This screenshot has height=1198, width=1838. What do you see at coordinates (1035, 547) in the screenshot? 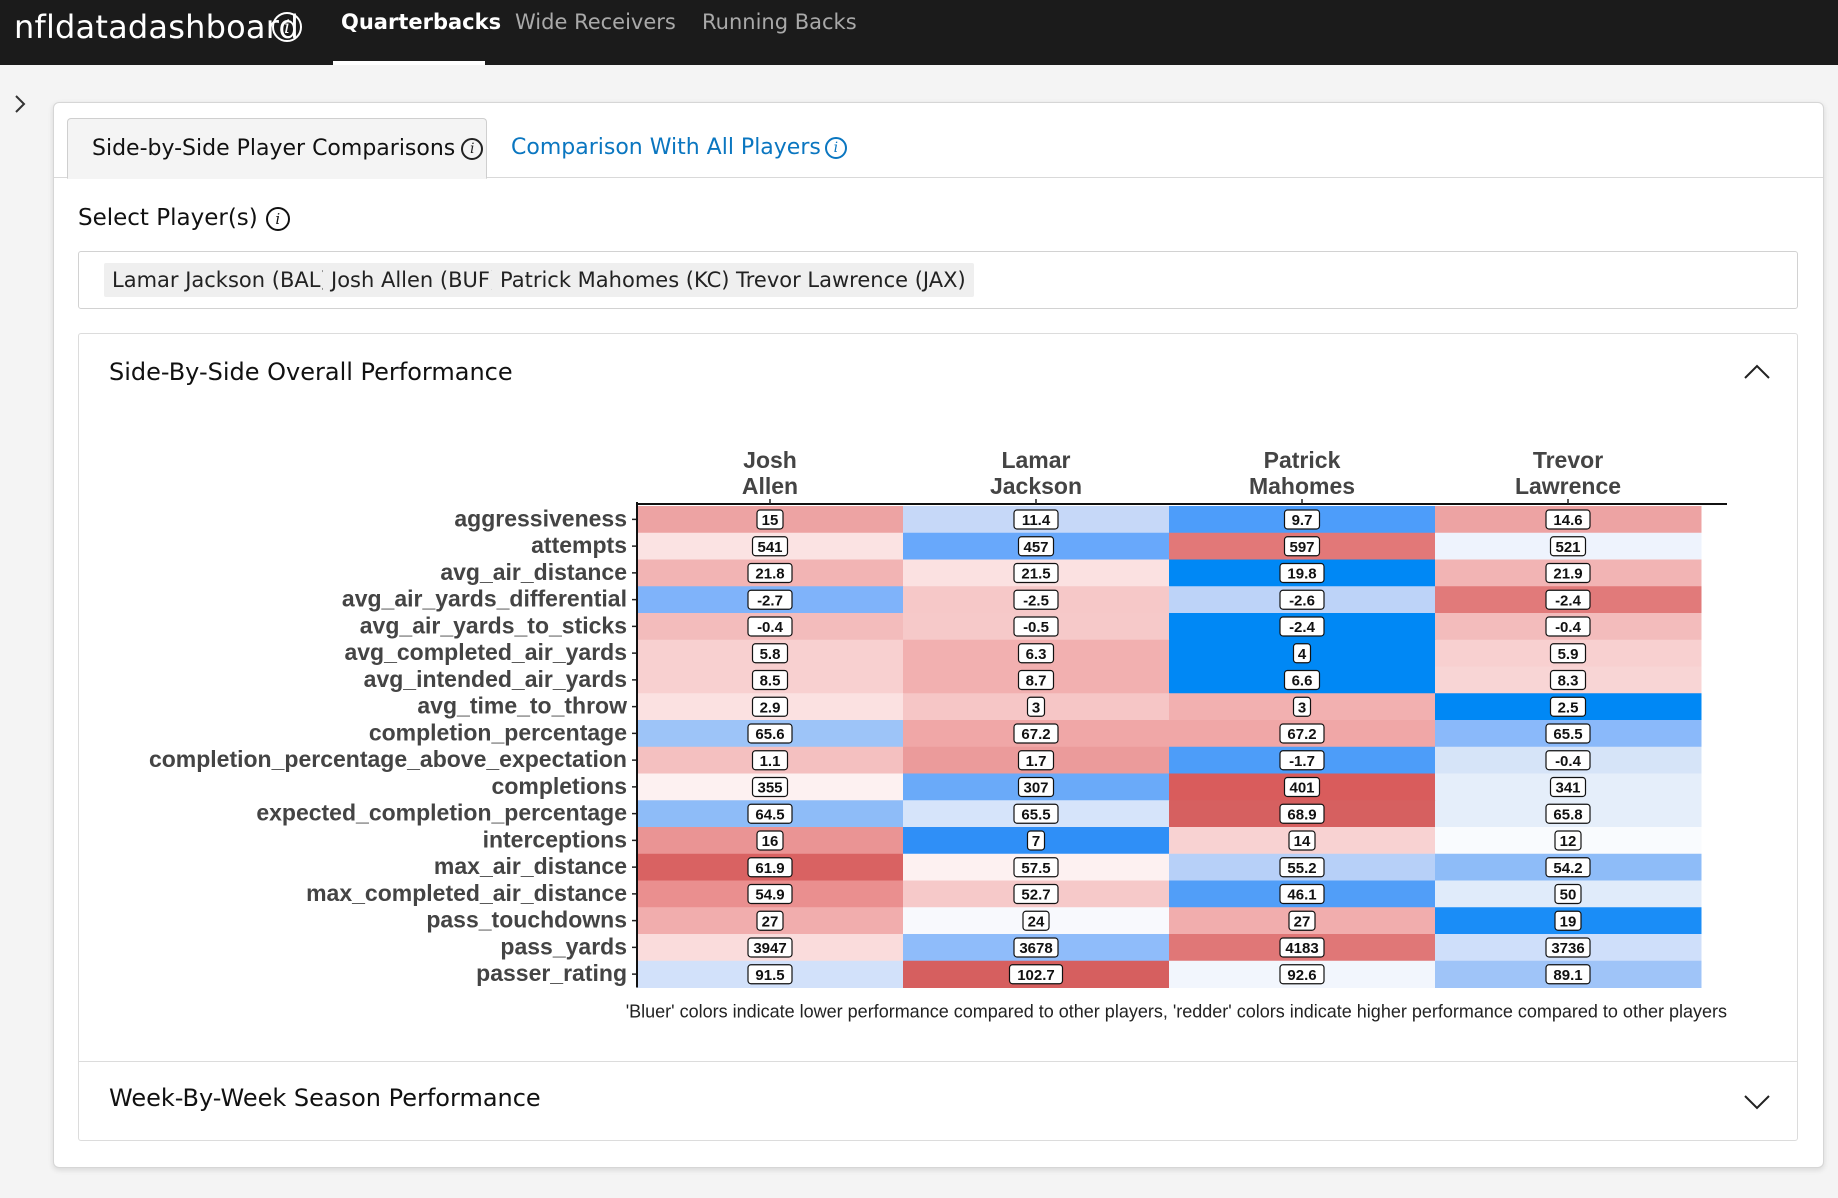
I see `value-label: 457` at bounding box center [1035, 547].